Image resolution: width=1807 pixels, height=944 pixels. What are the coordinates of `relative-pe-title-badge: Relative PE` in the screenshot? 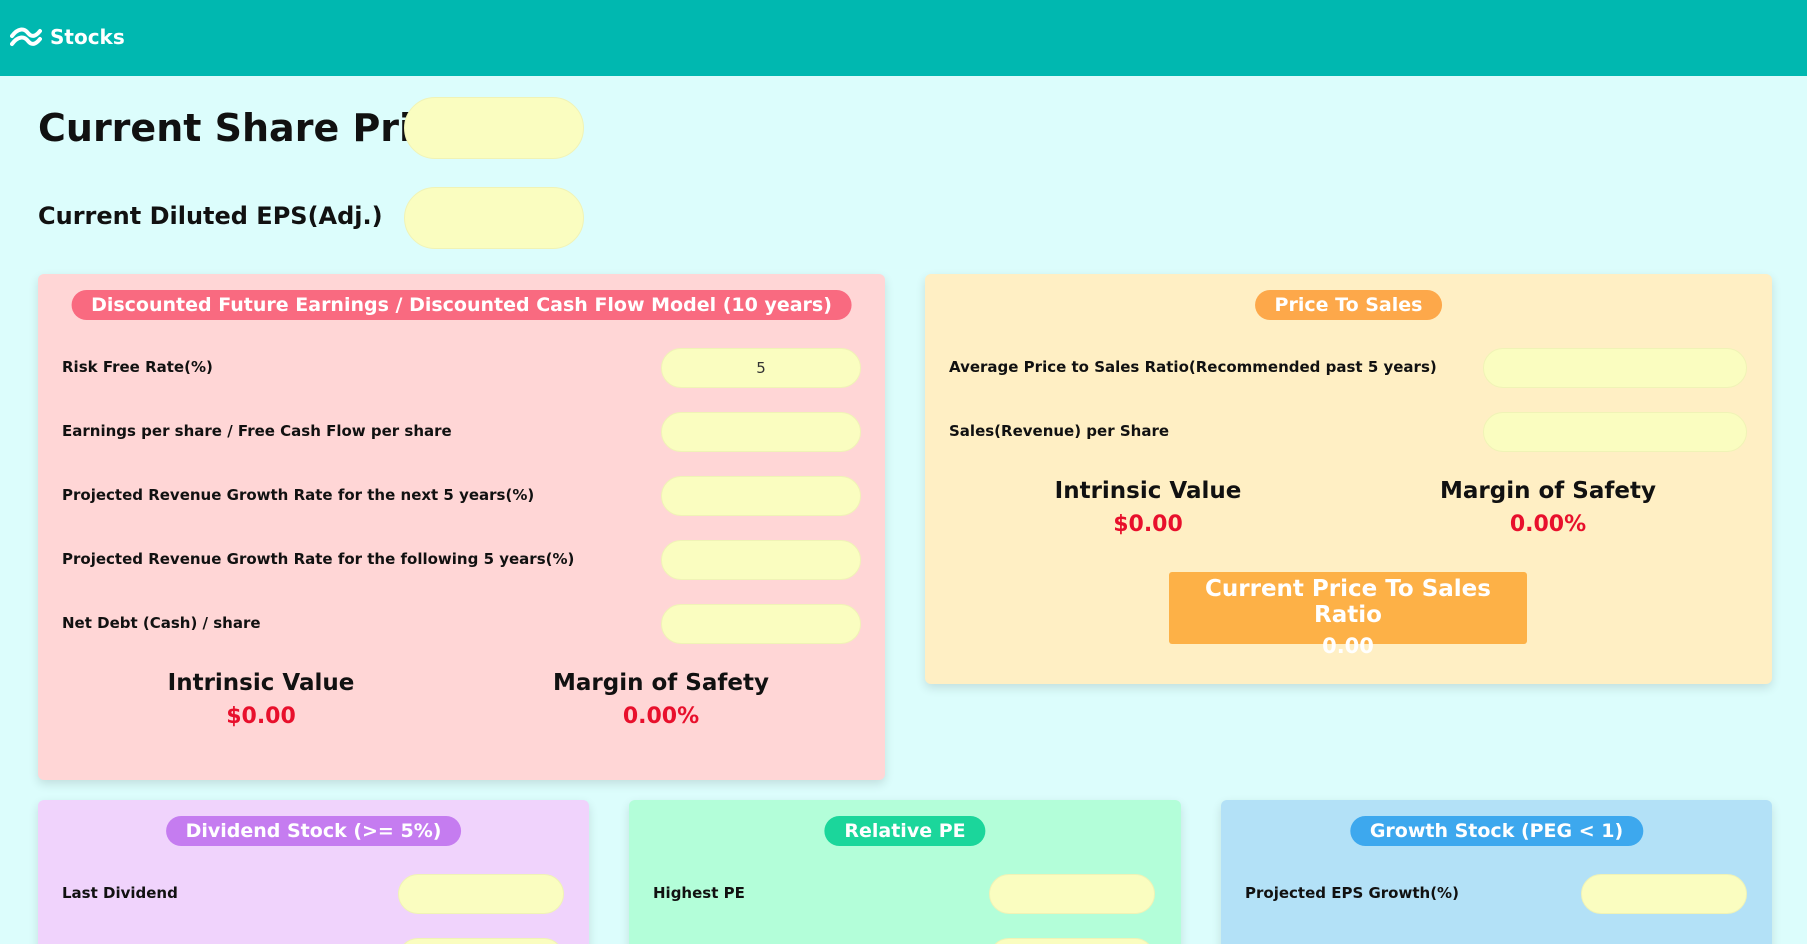 It's located at (905, 831).